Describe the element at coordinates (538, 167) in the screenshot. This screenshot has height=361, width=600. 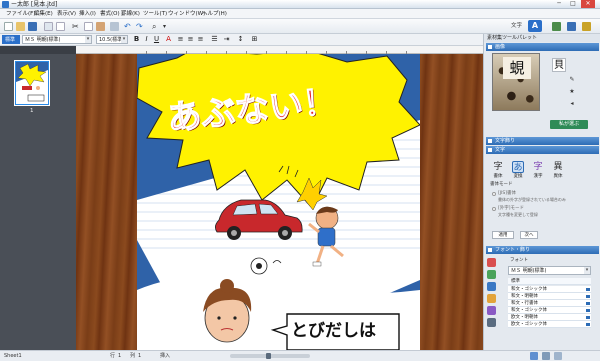
I see `category-glyph: 字` at that location.